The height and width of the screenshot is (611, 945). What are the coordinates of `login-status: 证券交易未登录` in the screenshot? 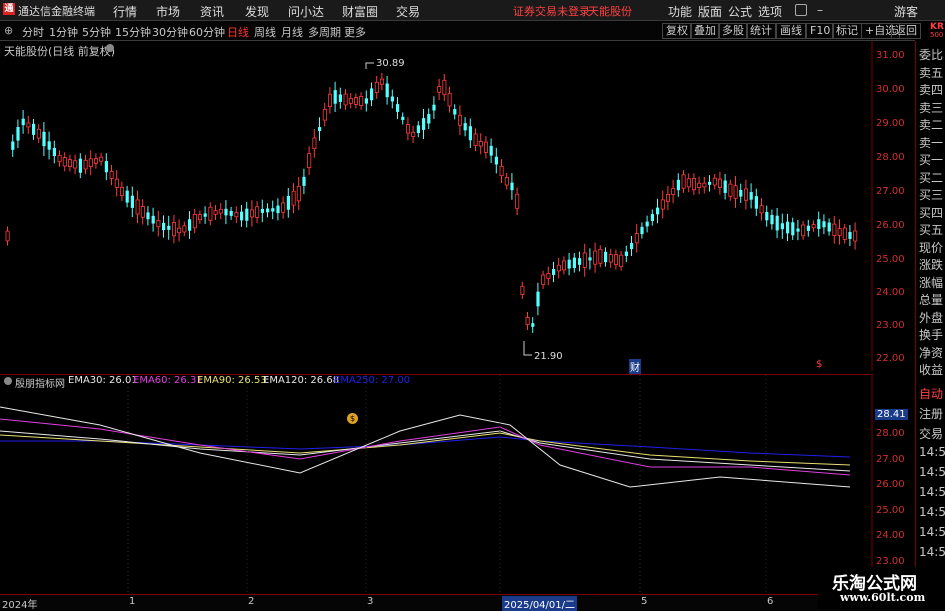 It's located at (551, 11).